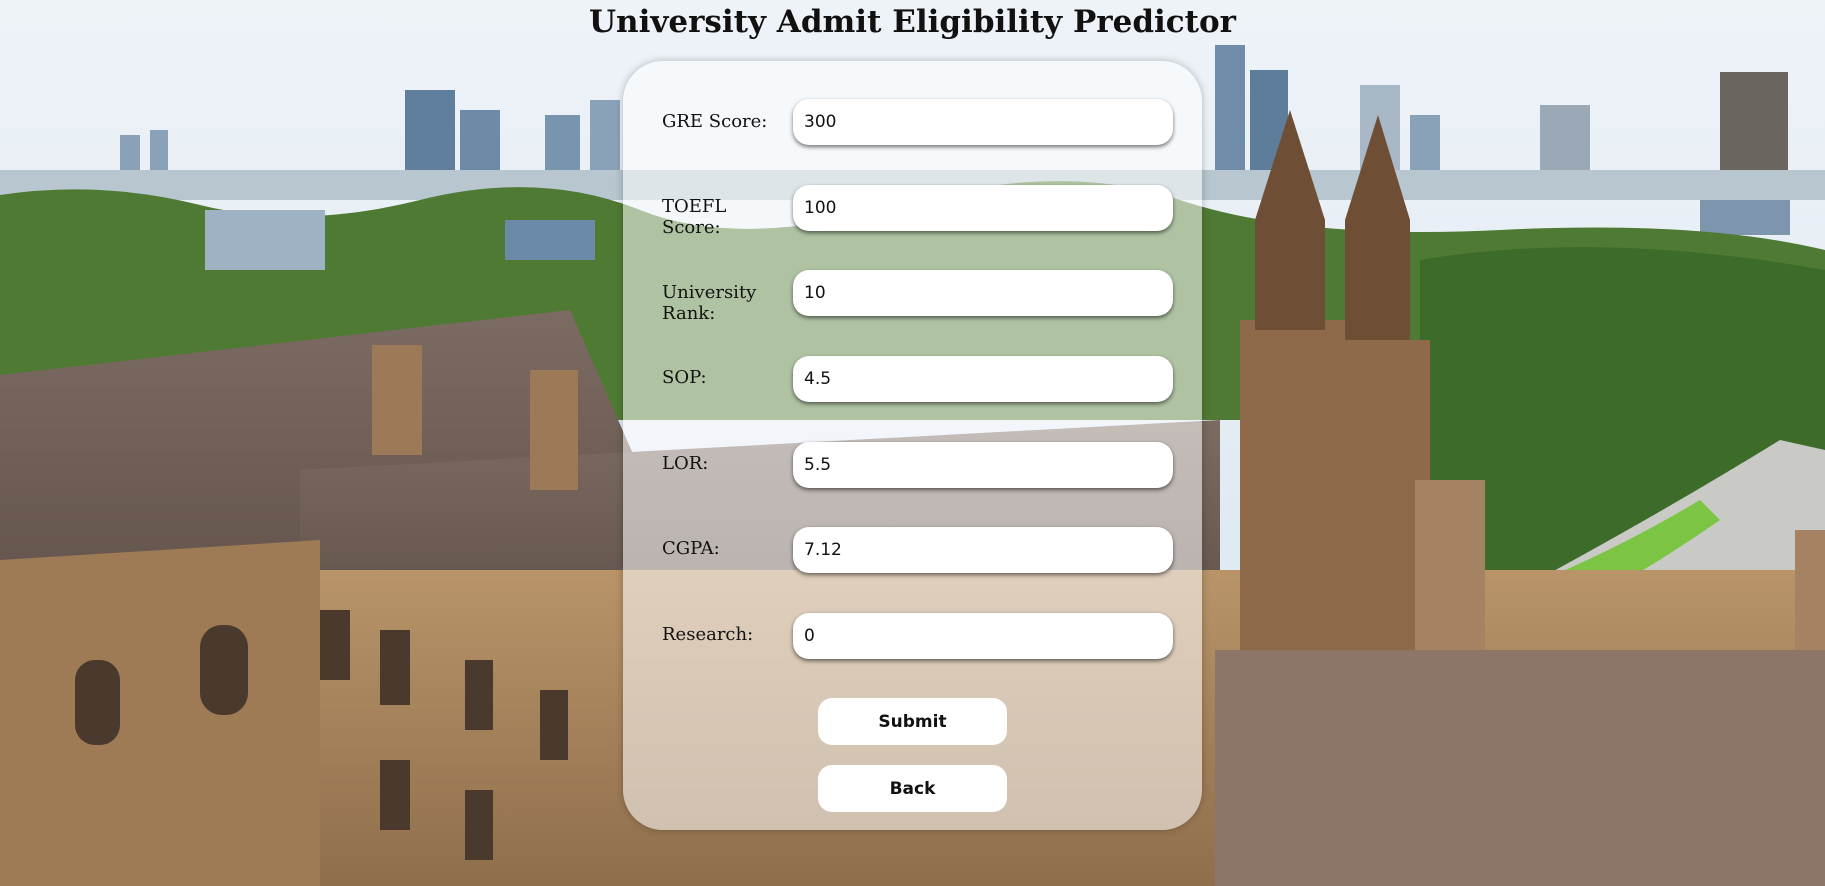 Image resolution: width=1825 pixels, height=886 pixels. What do you see at coordinates (983, 208) in the screenshot?
I see `toefl-score-input` at bounding box center [983, 208].